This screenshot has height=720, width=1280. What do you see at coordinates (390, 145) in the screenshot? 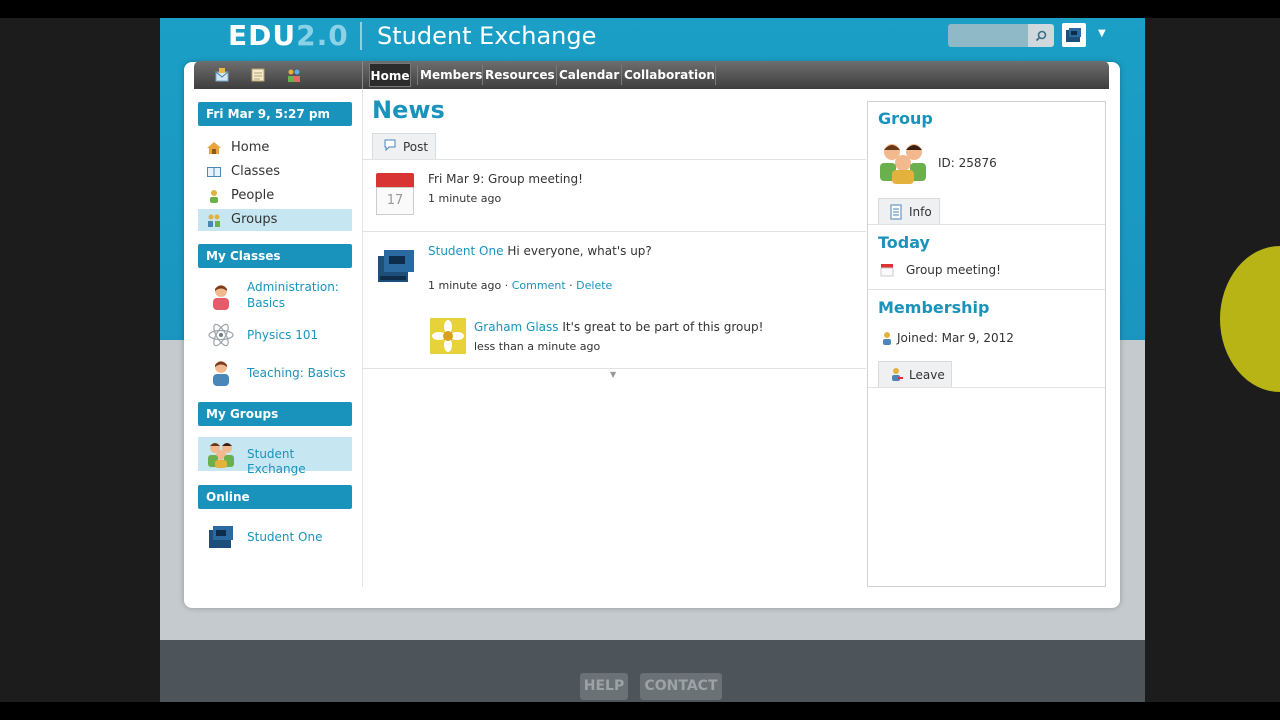
I see `speech-bubble-icon` at bounding box center [390, 145].